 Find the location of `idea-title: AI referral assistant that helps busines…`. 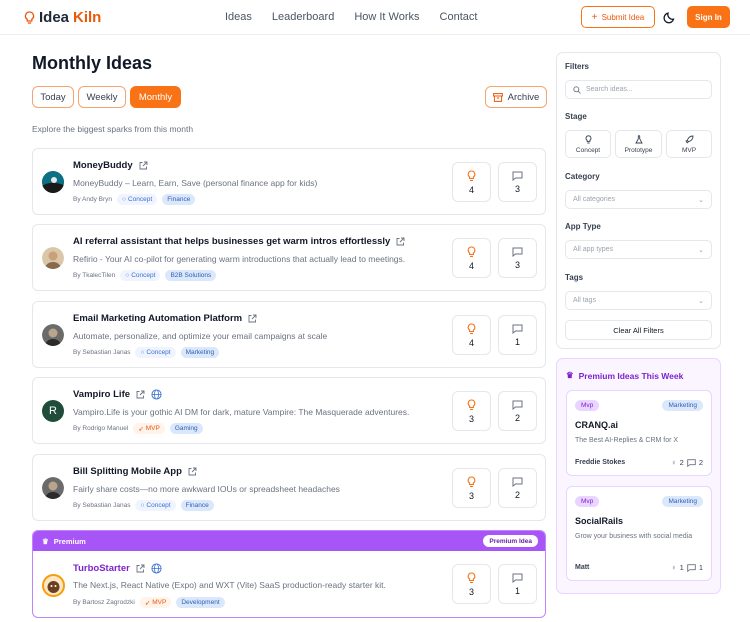

idea-title: AI referral assistant that helps busines… is located at coordinates (231, 241).